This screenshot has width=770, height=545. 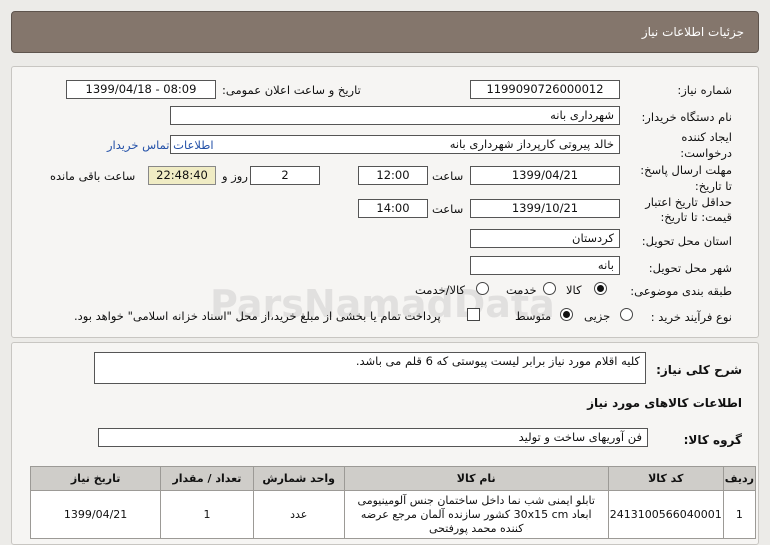 I want to click on validity-label-2: قیمت: تا تاریخ:, so click(x=696, y=217).